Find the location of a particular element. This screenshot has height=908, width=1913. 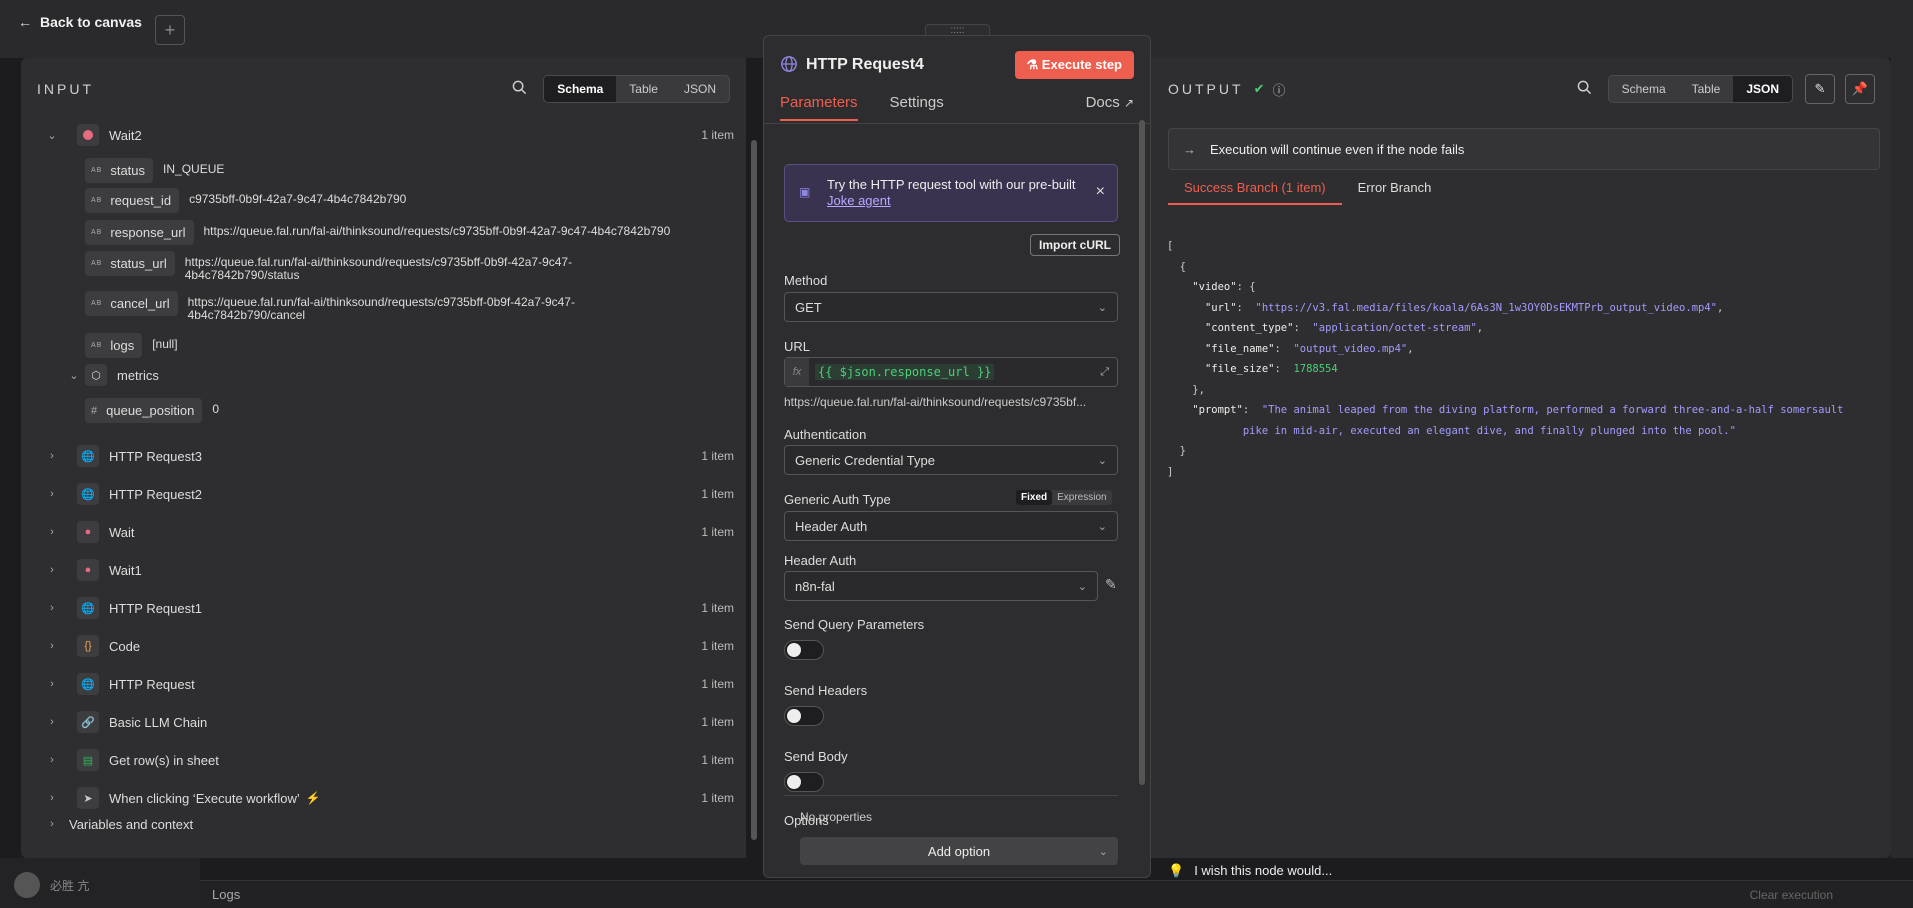

tree-node-wait1: › ● Wait1 is located at coordinates (383, 570).